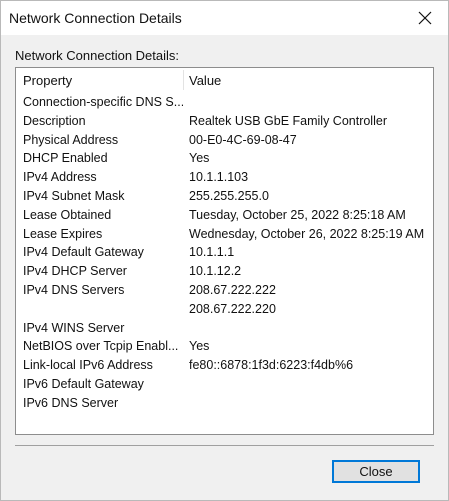 This screenshot has height=501, width=449. I want to click on property-cell: IPv4 WINS Server, so click(74, 327).